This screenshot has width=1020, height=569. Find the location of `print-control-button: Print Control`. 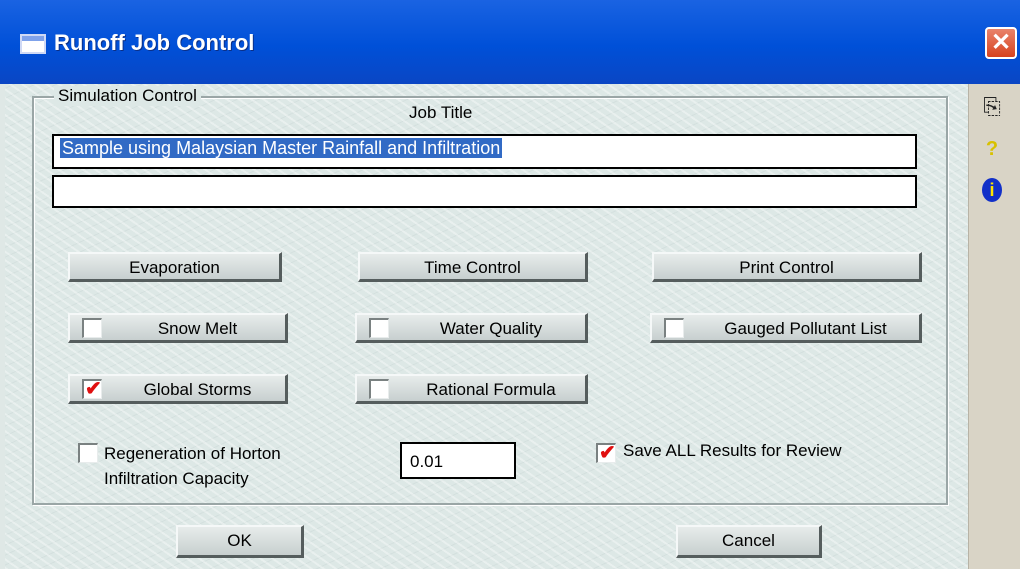

print-control-button: Print Control is located at coordinates (787, 267).